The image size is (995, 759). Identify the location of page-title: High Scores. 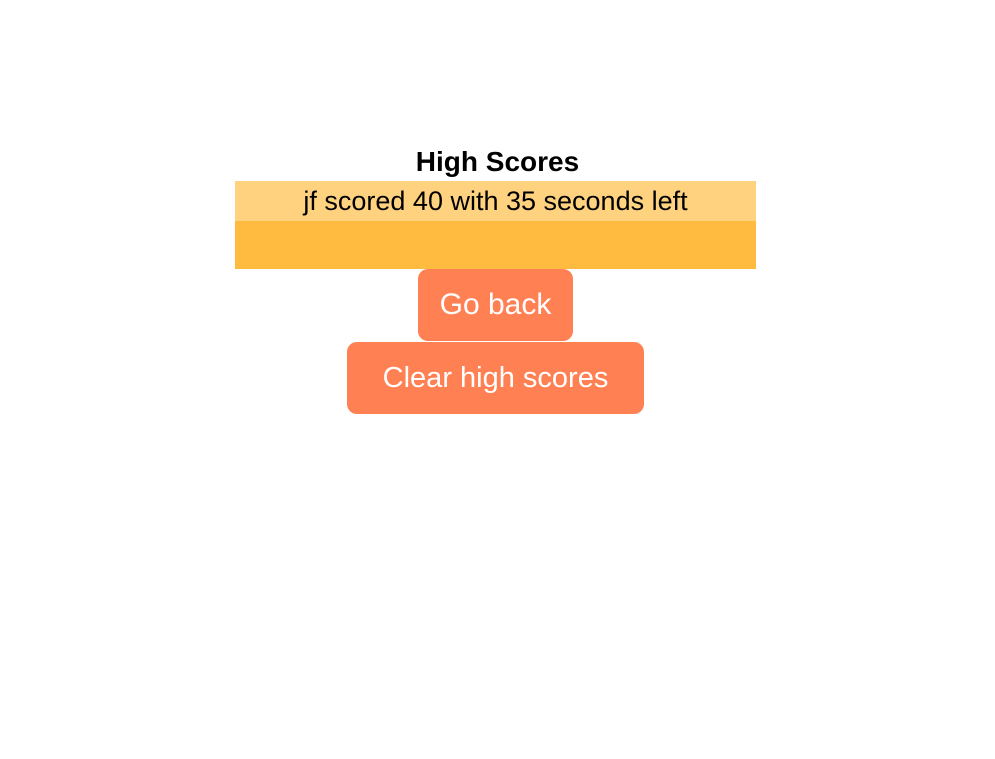
(497, 161).